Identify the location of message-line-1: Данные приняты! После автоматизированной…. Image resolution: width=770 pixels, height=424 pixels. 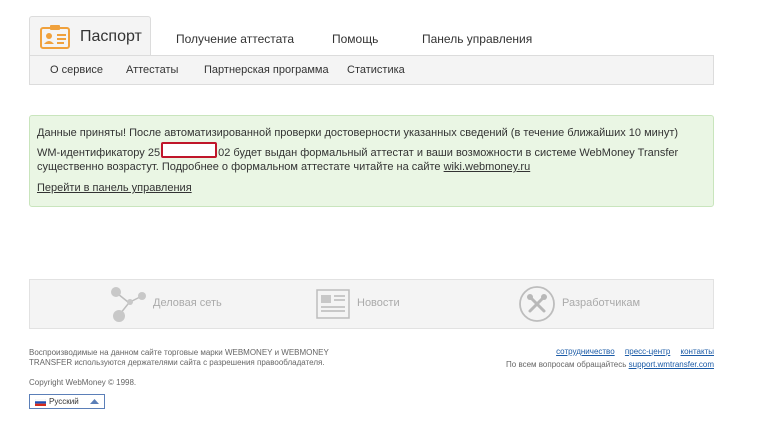
(358, 133).